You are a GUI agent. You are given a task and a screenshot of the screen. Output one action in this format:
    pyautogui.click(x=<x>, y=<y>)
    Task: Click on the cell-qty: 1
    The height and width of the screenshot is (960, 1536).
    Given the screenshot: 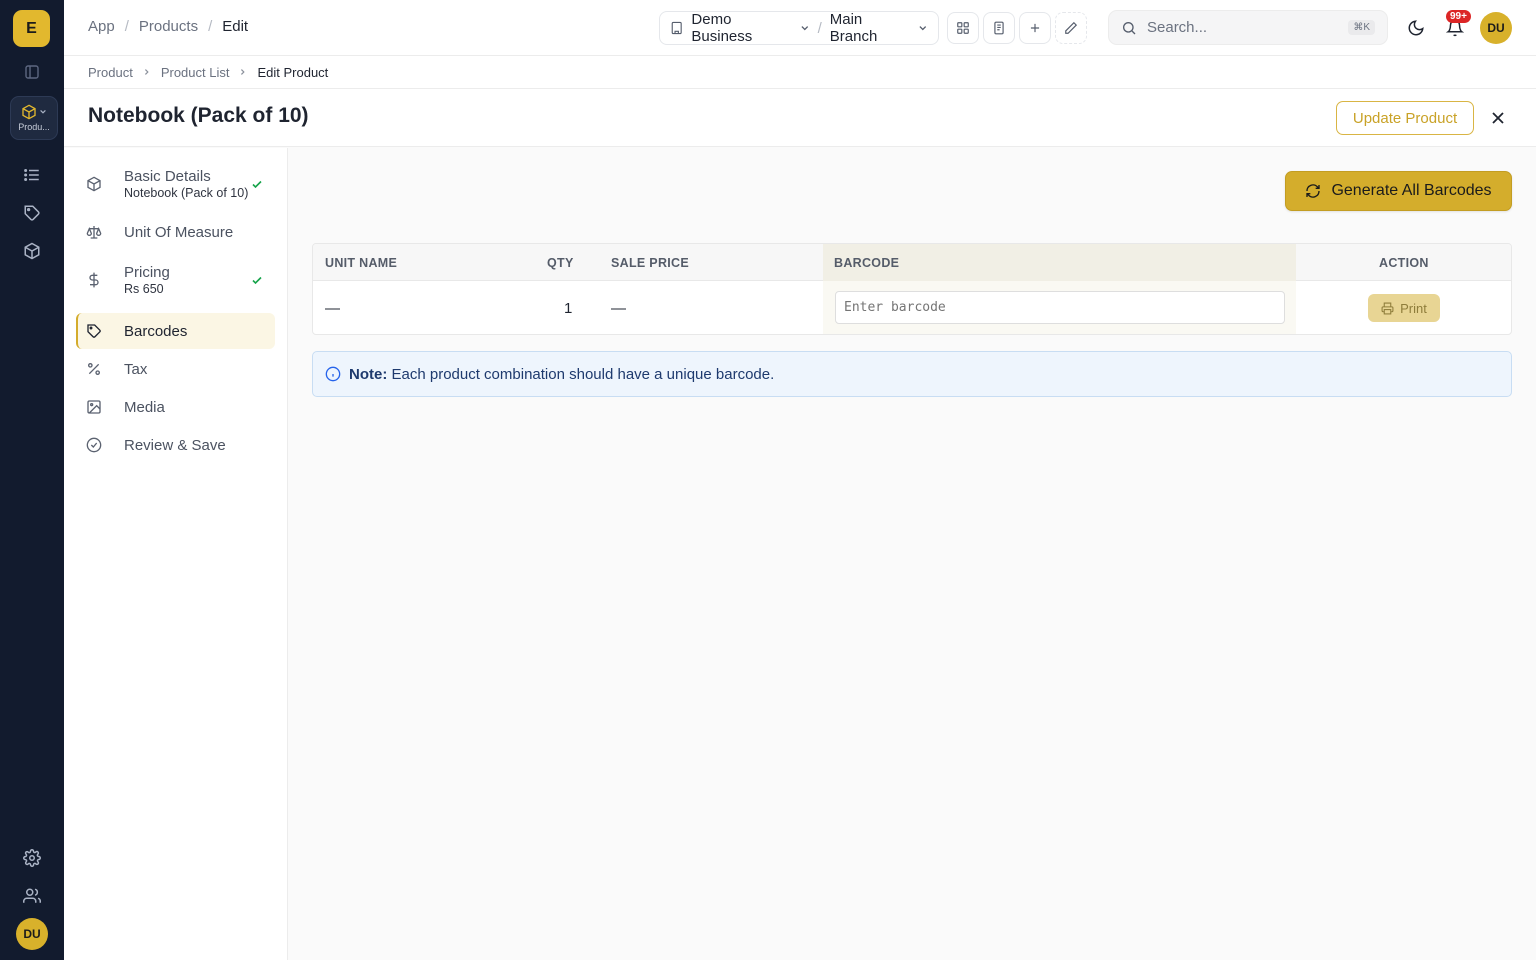 What is the action you would take?
    pyautogui.click(x=568, y=308)
    